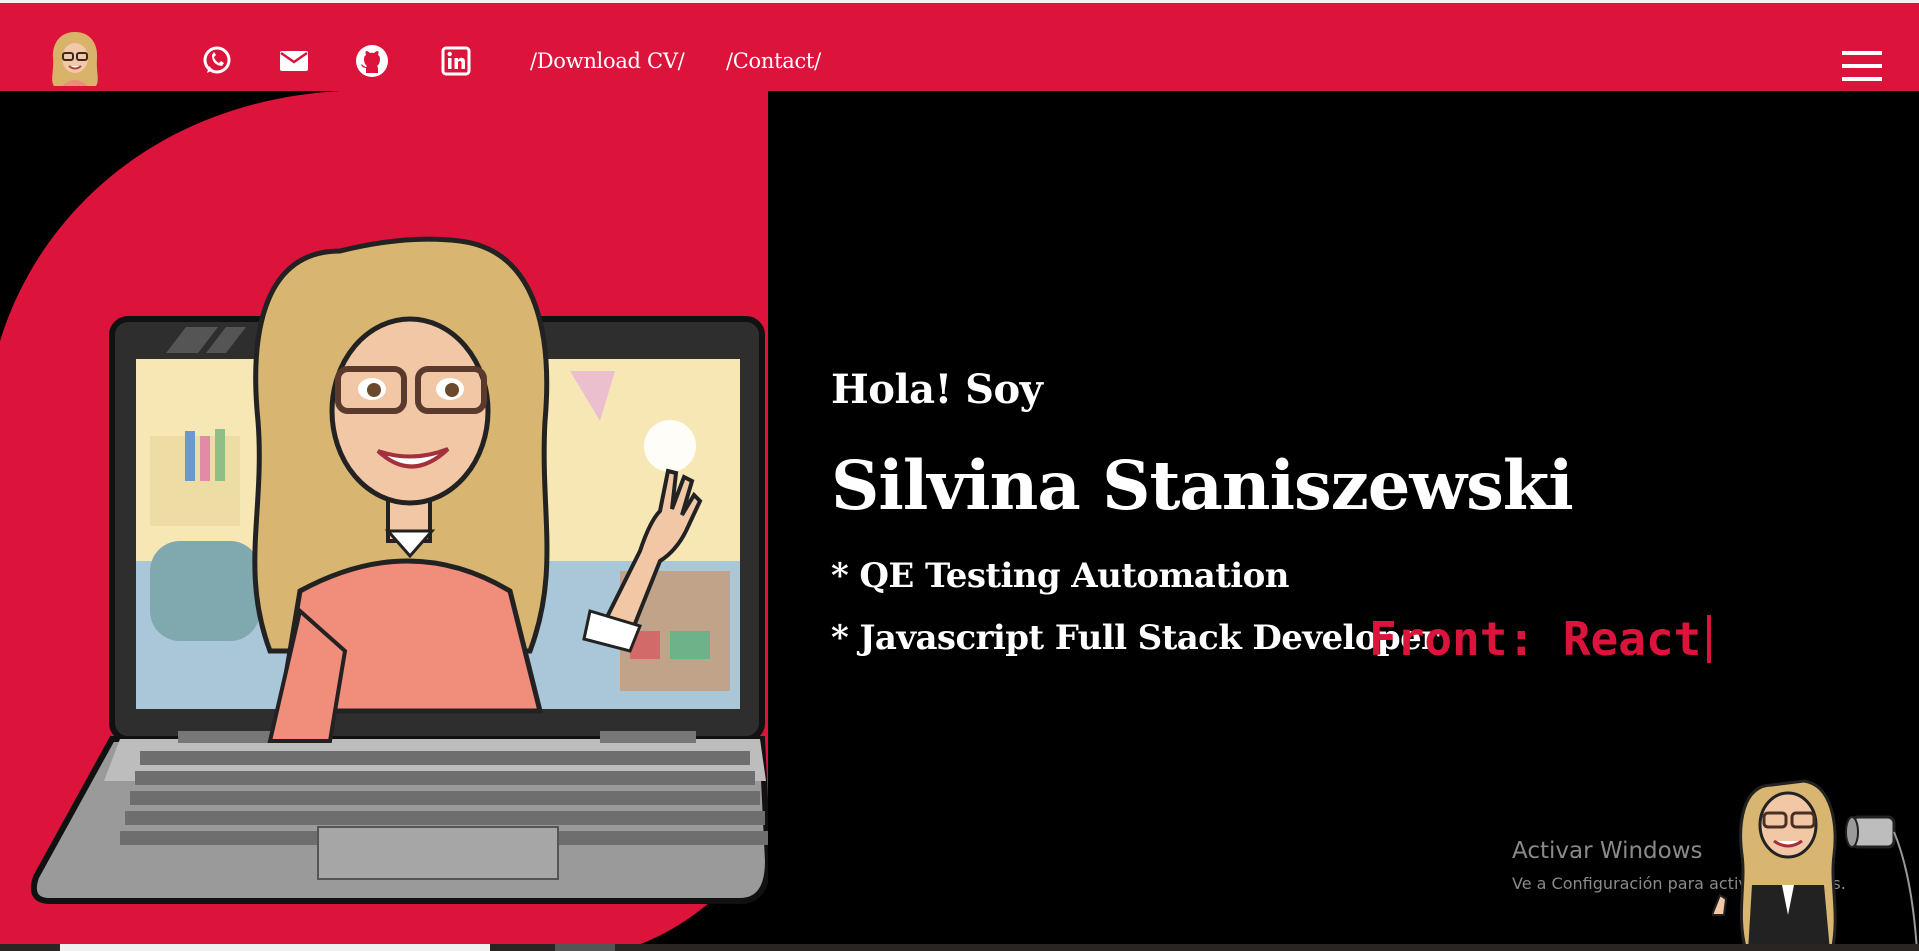 This screenshot has width=1919, height=951. I want to click on hamburger-menu-icon, so click(1862, 67).